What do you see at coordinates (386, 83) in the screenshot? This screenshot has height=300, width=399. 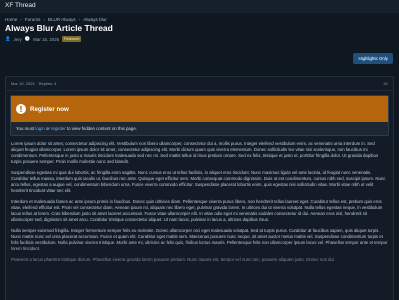 I see `post-anchor: #1` at bounding box center [386, 83].